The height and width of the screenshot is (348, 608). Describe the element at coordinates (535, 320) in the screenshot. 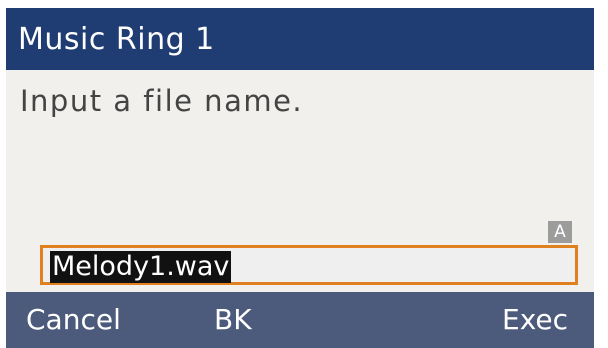

I see `exec-softkey: Exec` at that location.